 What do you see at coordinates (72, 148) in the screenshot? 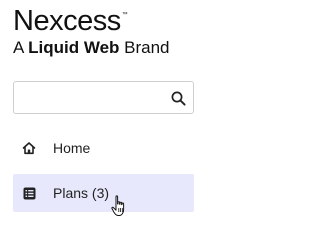
I see `nav-label-home: Home` at bounding box center [72, 148].